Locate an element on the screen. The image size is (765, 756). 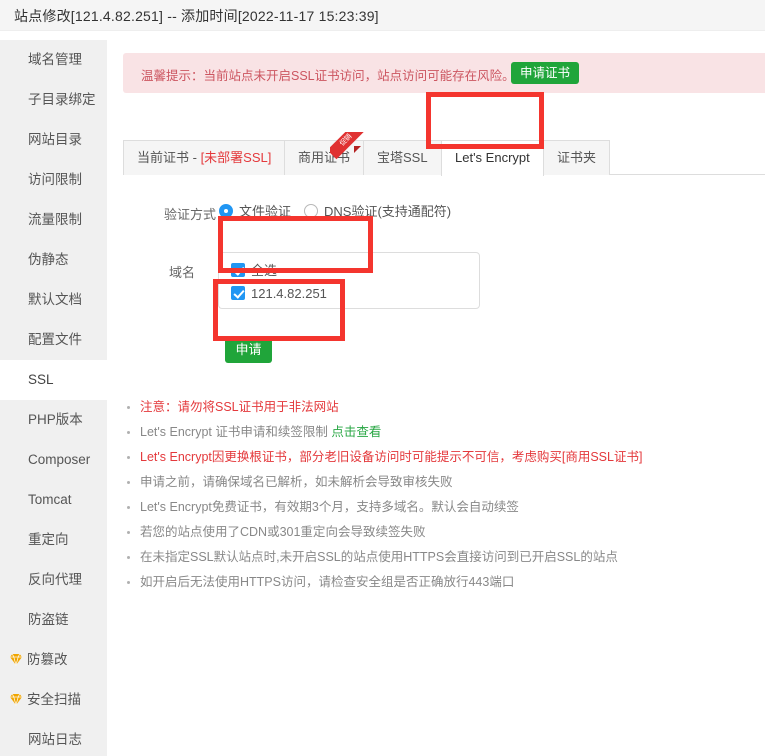
sidebar-item-label: 防盗链 is located at coordinates (48, 619).